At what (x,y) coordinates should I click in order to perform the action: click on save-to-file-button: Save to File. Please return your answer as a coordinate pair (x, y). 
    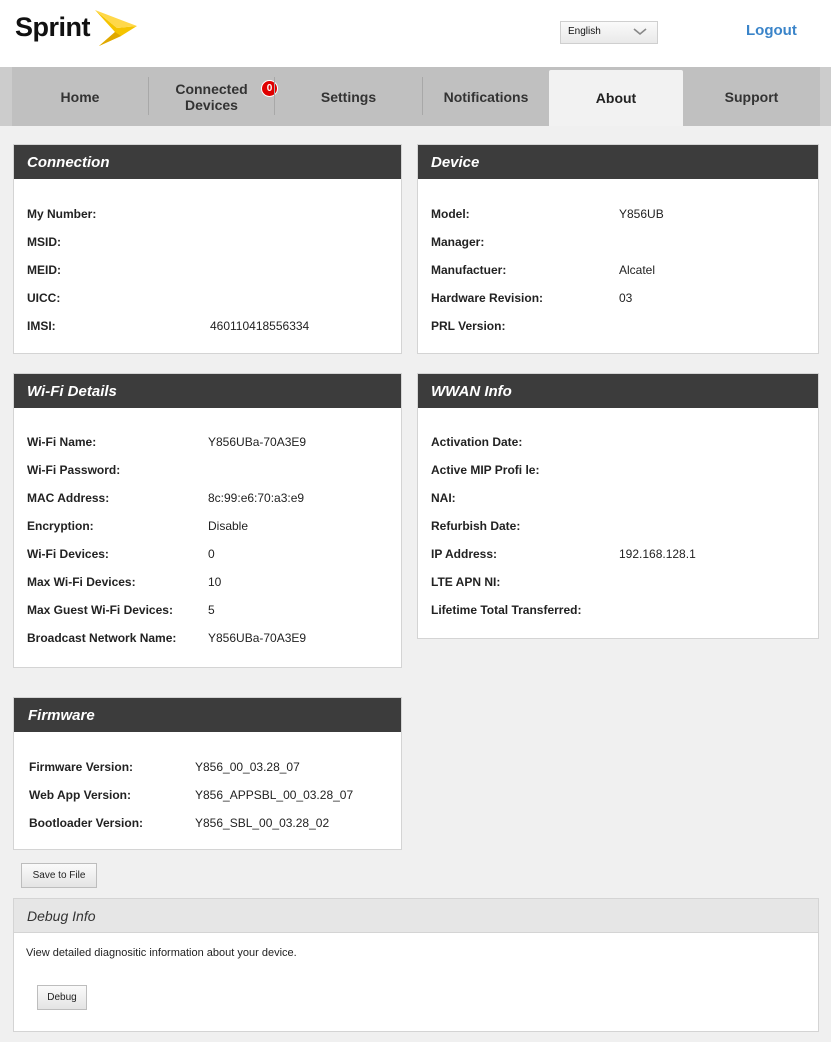
    Looking at the image, I should click on (59, 875).